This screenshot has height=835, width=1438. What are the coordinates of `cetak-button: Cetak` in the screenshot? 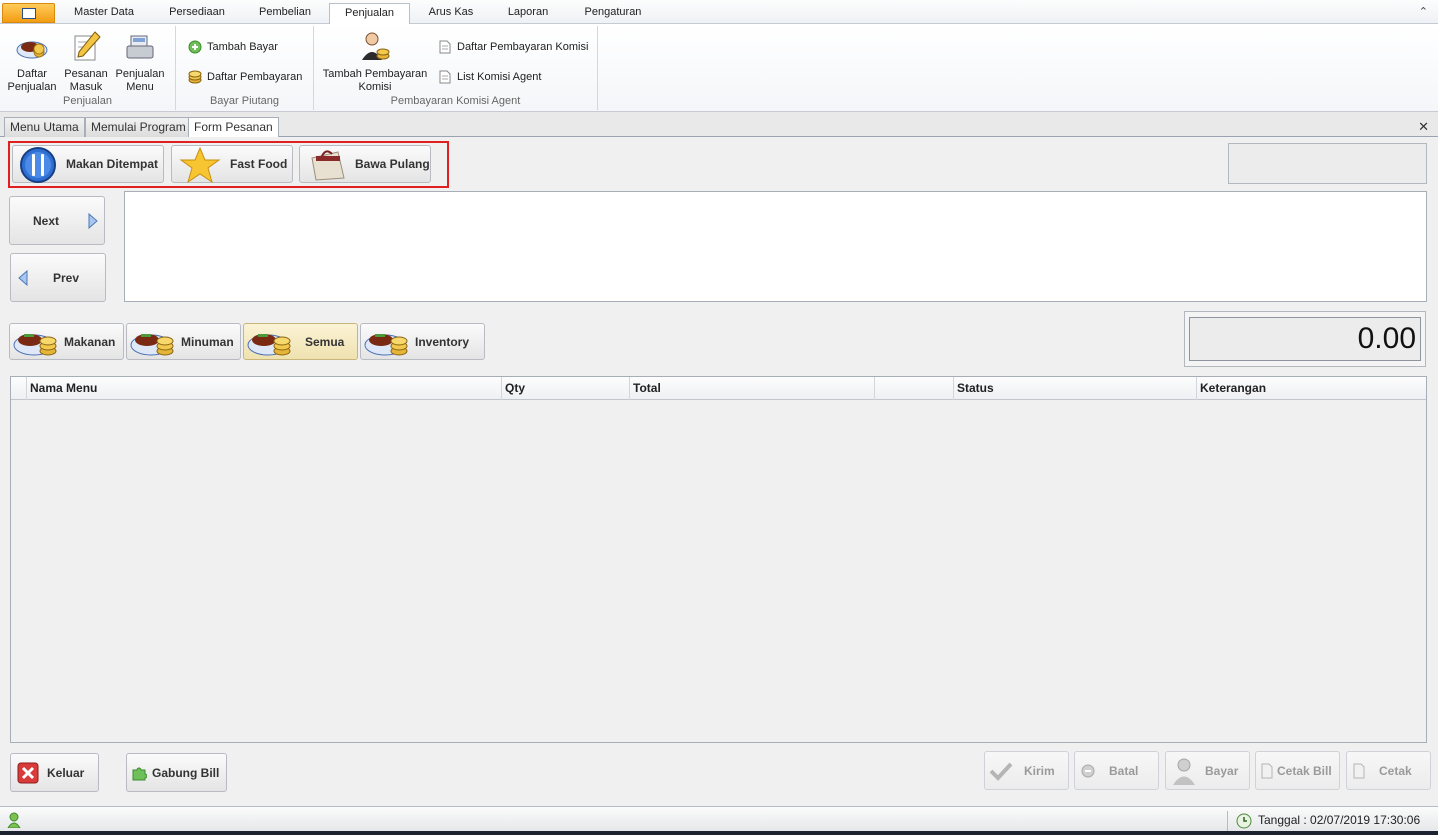 It's located at (1388, 770).